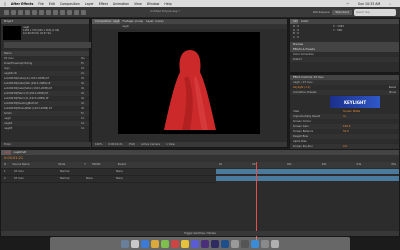 The image size is (400, 250). What do you see at coordinates (122, 165) in the screenshot?
I see `col-parent: Parent` at bounding box center [122, 165].